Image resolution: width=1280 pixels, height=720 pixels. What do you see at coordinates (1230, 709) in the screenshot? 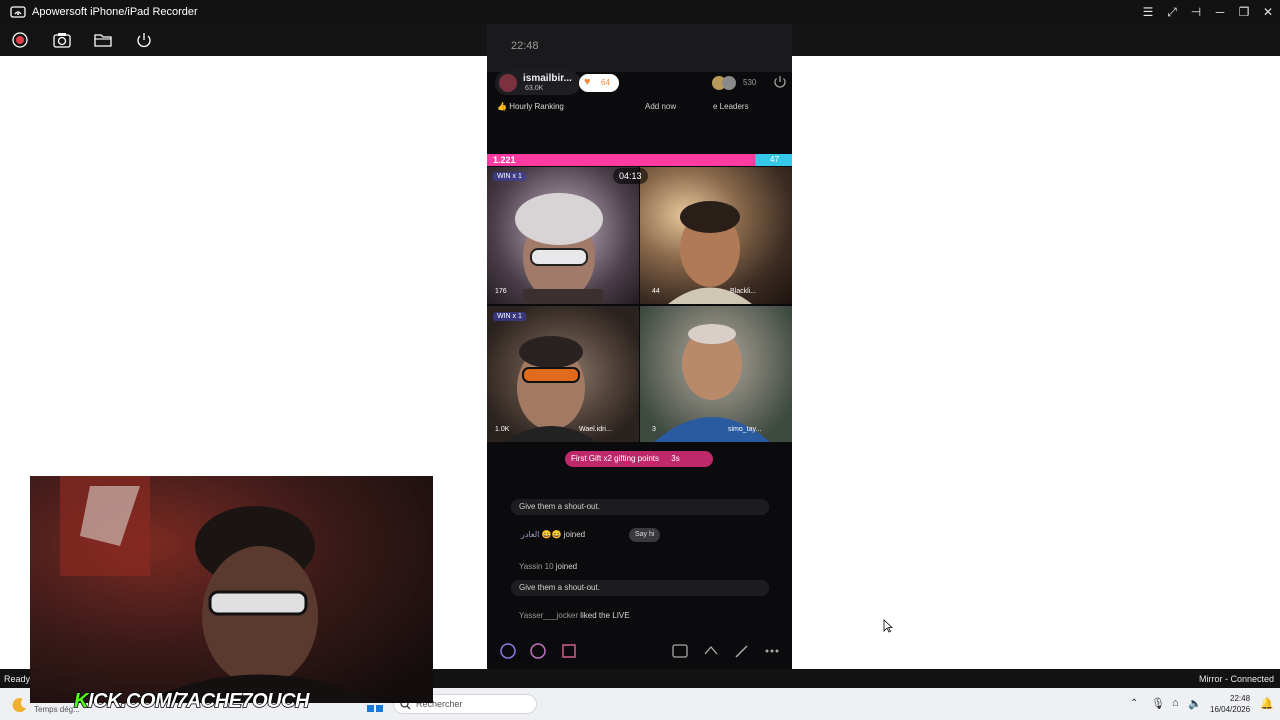
I see `clock-date: 16/04/2026` at bounding box center [1230, 709].